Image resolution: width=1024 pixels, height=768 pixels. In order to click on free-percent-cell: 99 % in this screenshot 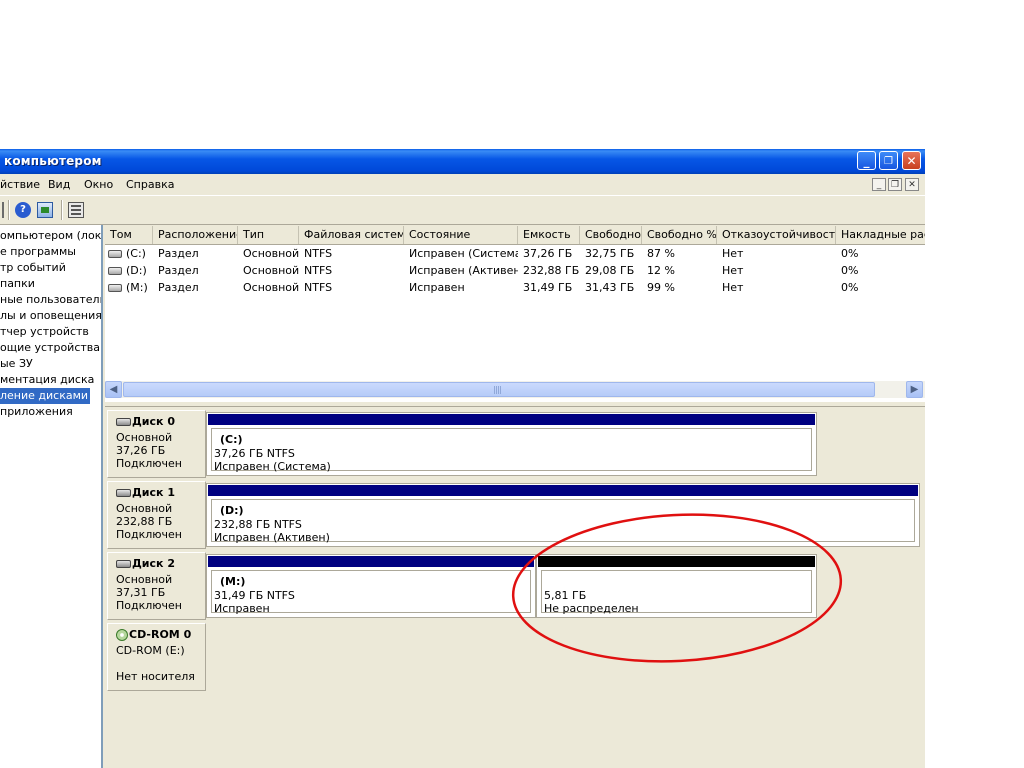, I will do `click(661, 287)`.